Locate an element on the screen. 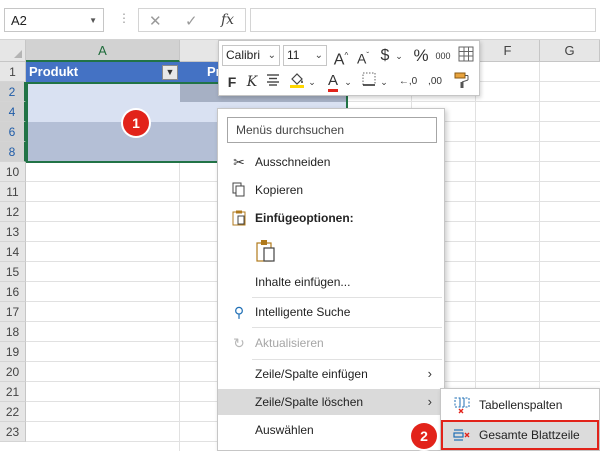  row-header-16: 16 is located at coordinates (13, 292).